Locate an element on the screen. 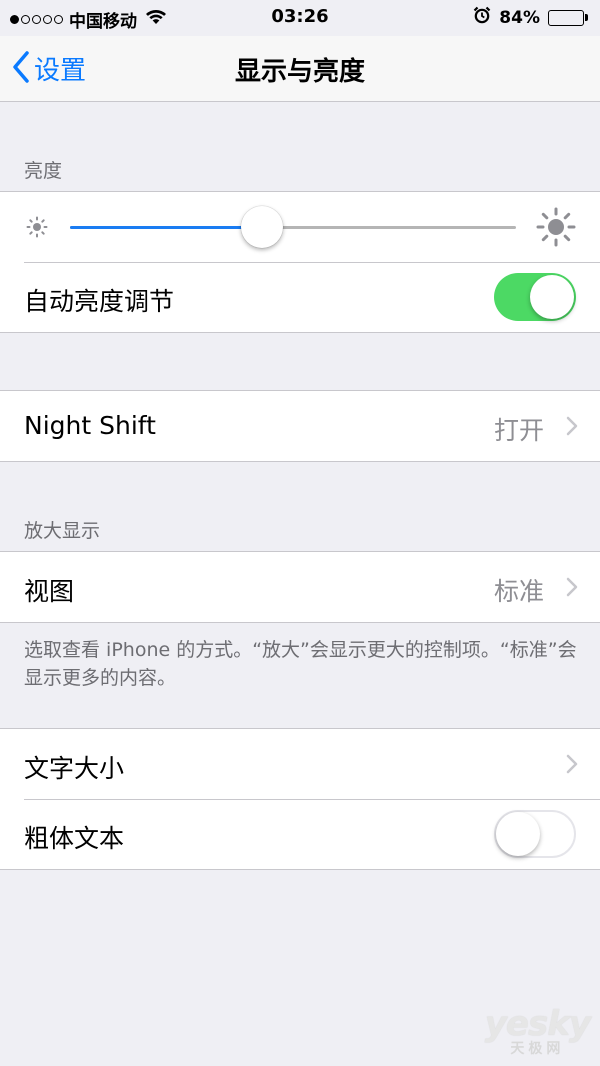 This screenshot has height=1066, width=600. auto-brightness-label: 自动亮度调节 is located at coordinates (99, 301).